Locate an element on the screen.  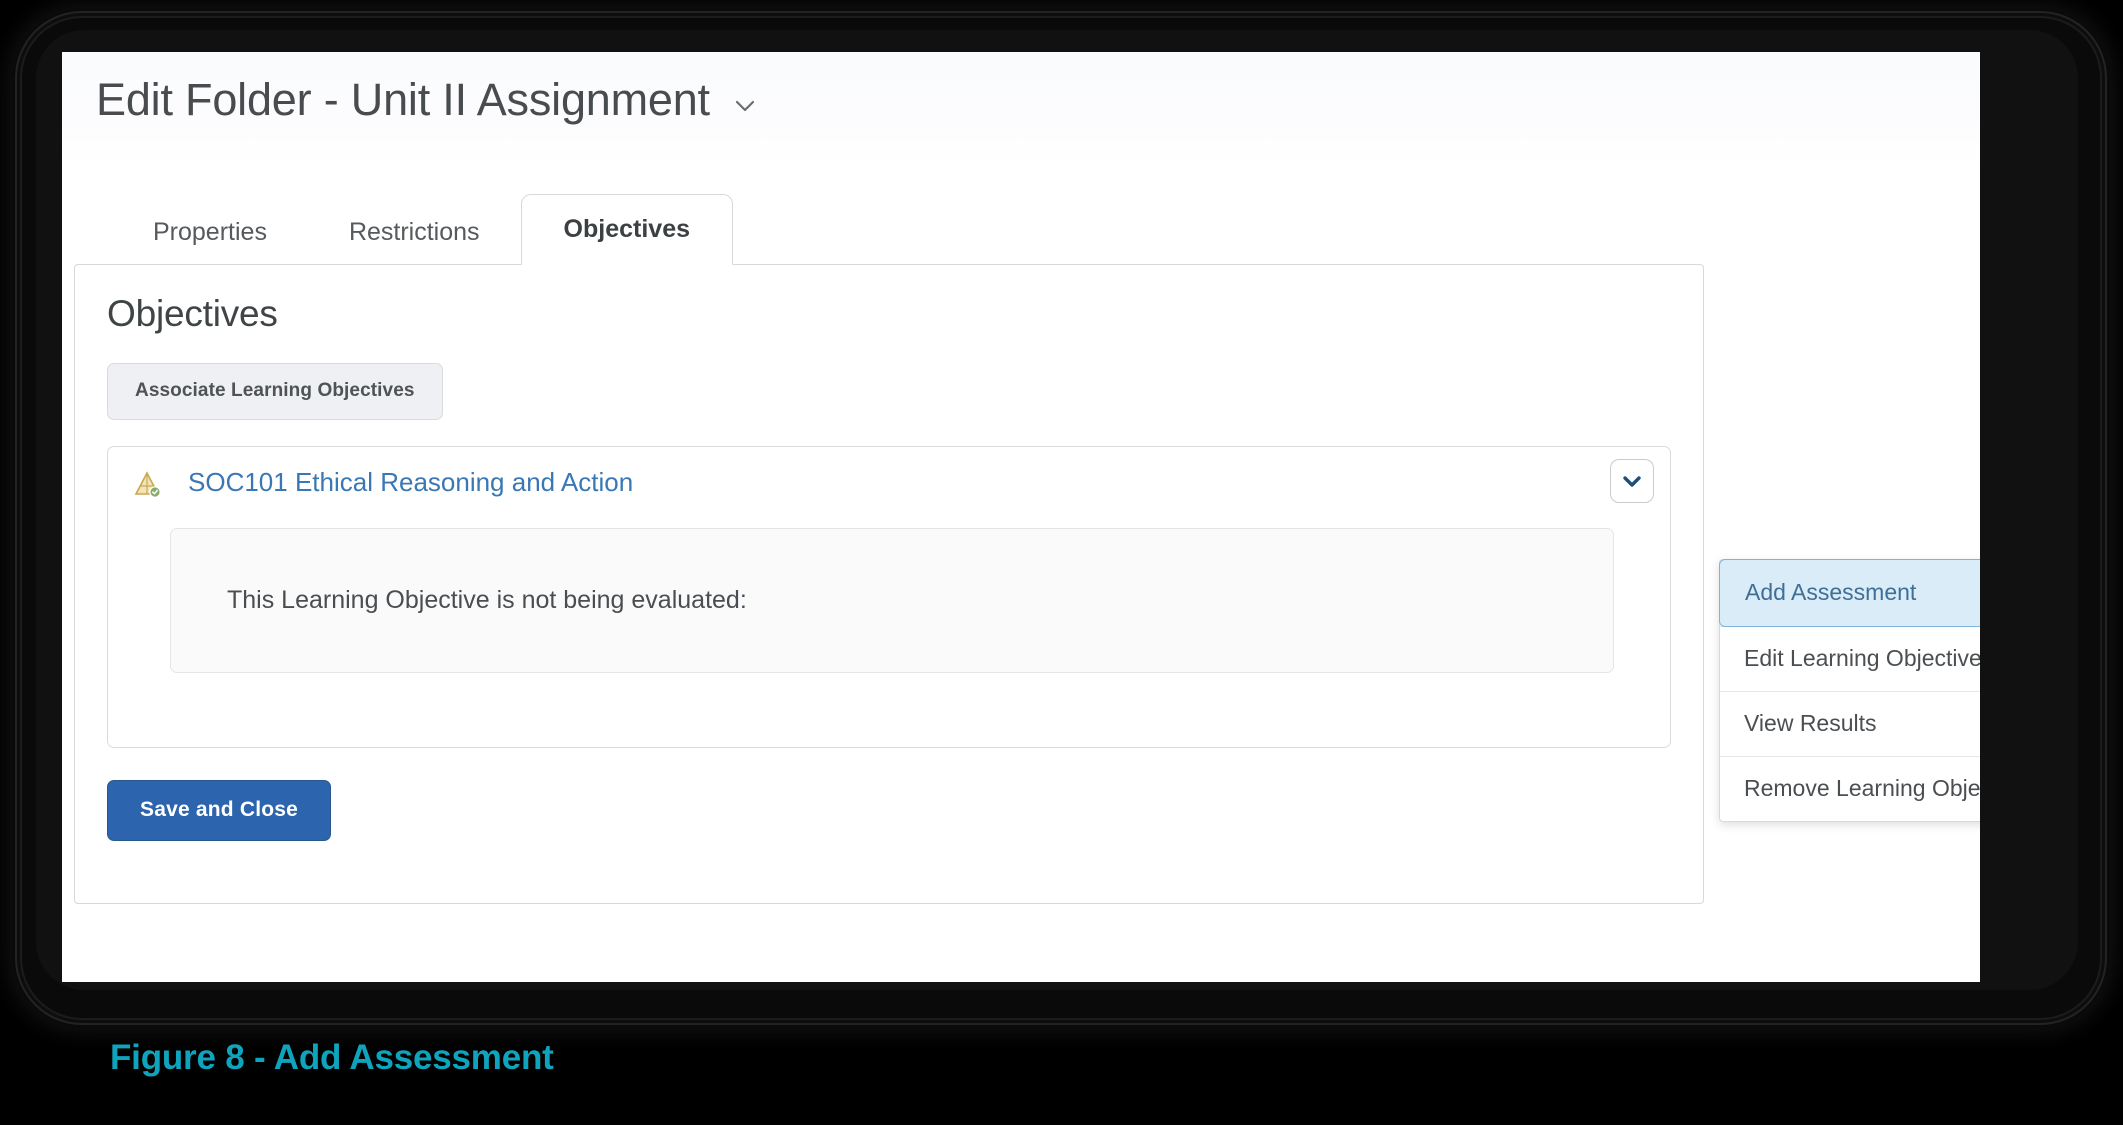
section-heading: Objectives is located at coordinates (192, 313).